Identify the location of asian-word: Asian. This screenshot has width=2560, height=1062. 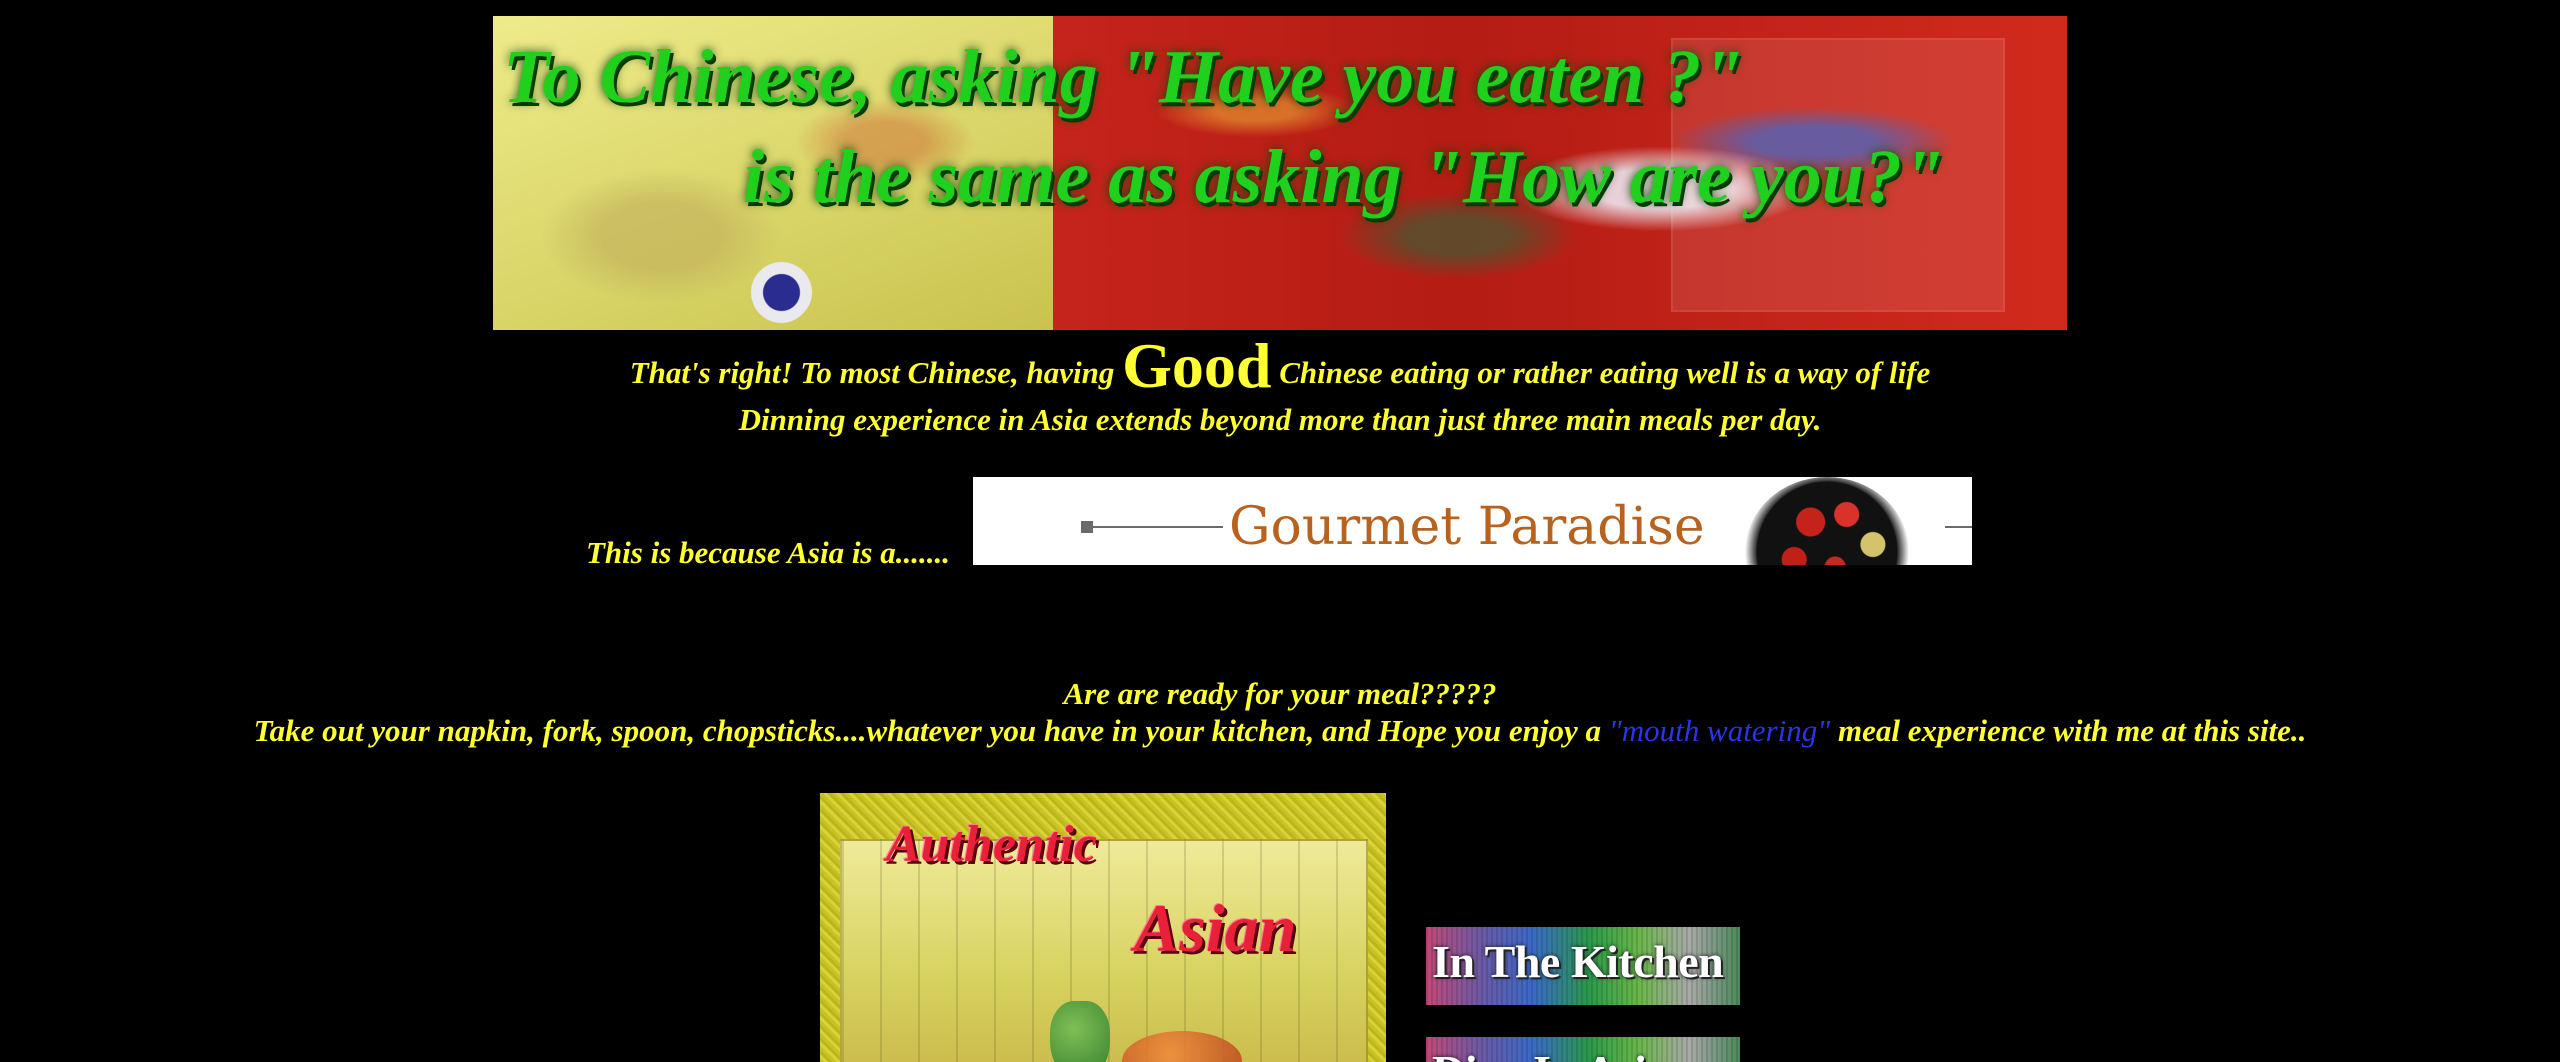
(1215, 928).